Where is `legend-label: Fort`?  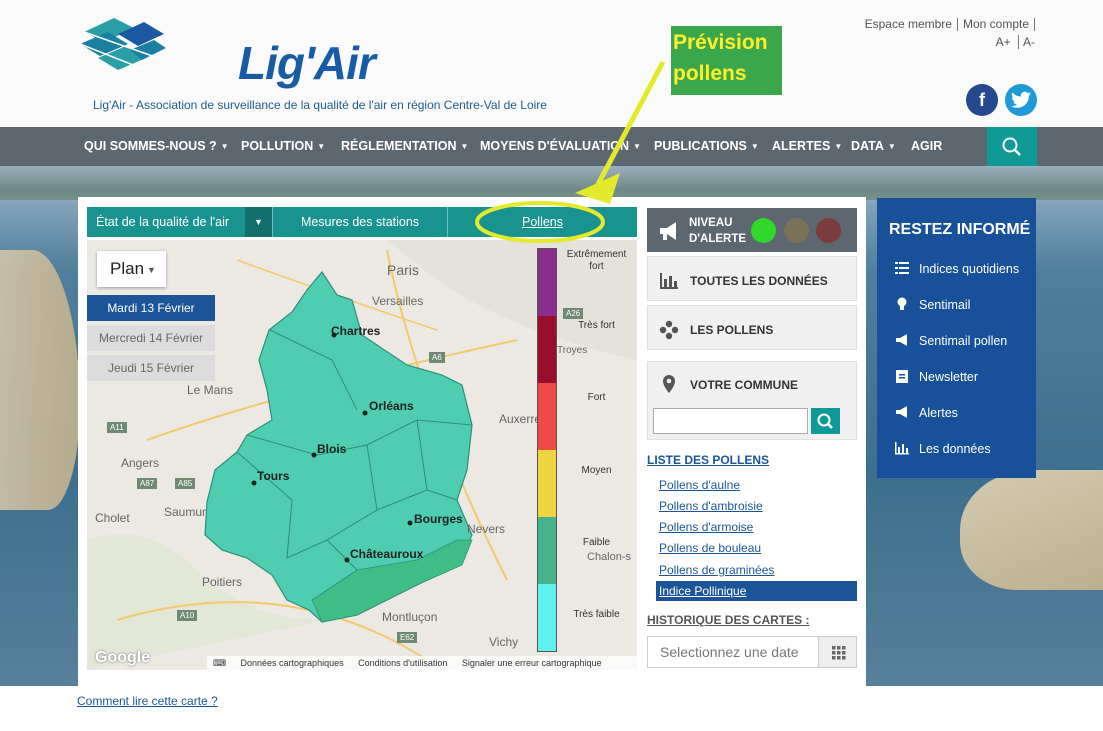 legend-label: Fort is located at coordinates (596, 397).